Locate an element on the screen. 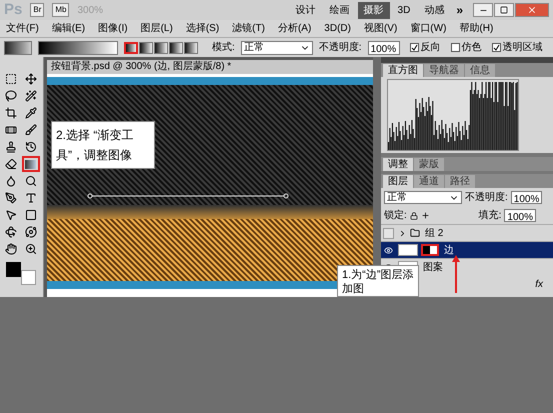  mini-bridge-button: Mb is located at coordinates (61, 10).